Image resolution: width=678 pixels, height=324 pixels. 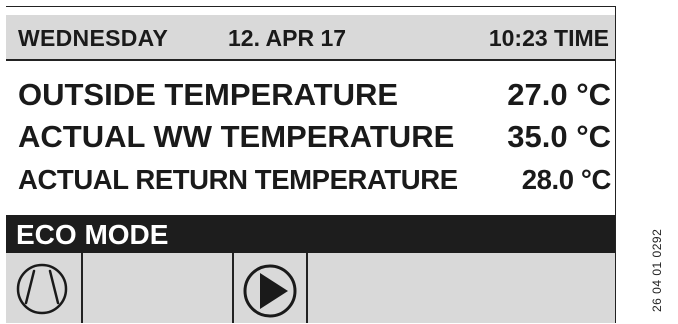 I want to click on reading-label: OUTSIDE TEMPERATURE, so click(x=208, y=94).